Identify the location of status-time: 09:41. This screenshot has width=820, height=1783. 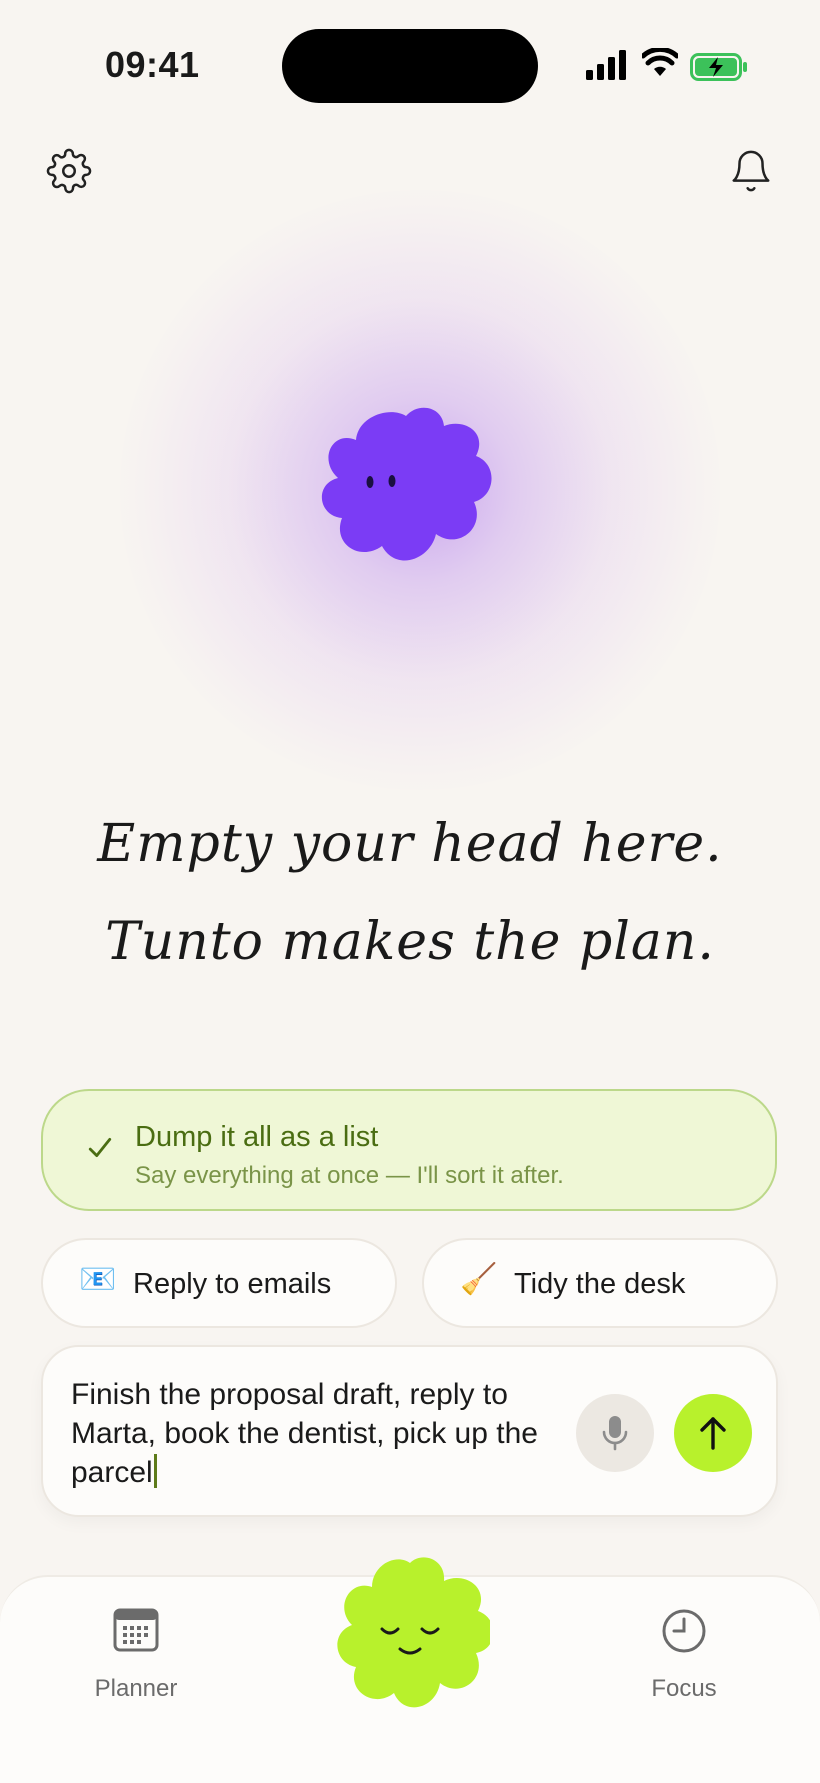
(152, 64).